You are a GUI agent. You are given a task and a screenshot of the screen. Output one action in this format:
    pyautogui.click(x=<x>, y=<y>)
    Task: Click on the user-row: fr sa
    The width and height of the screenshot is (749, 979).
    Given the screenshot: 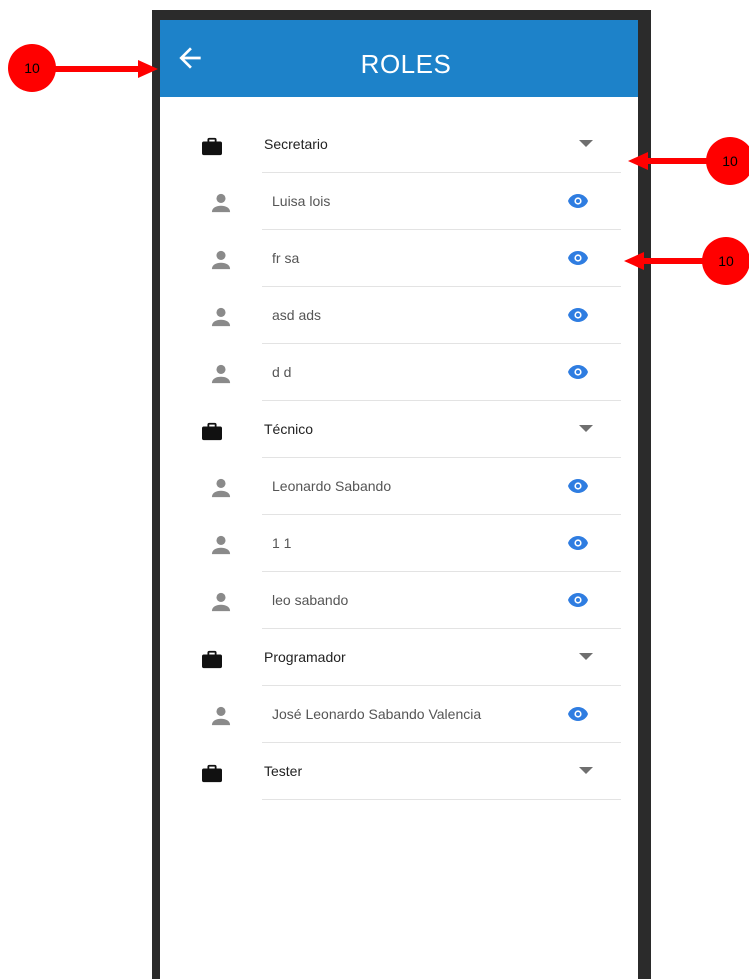 What is the action you would take?
    pyautogui.click(x=399, y=258)
    